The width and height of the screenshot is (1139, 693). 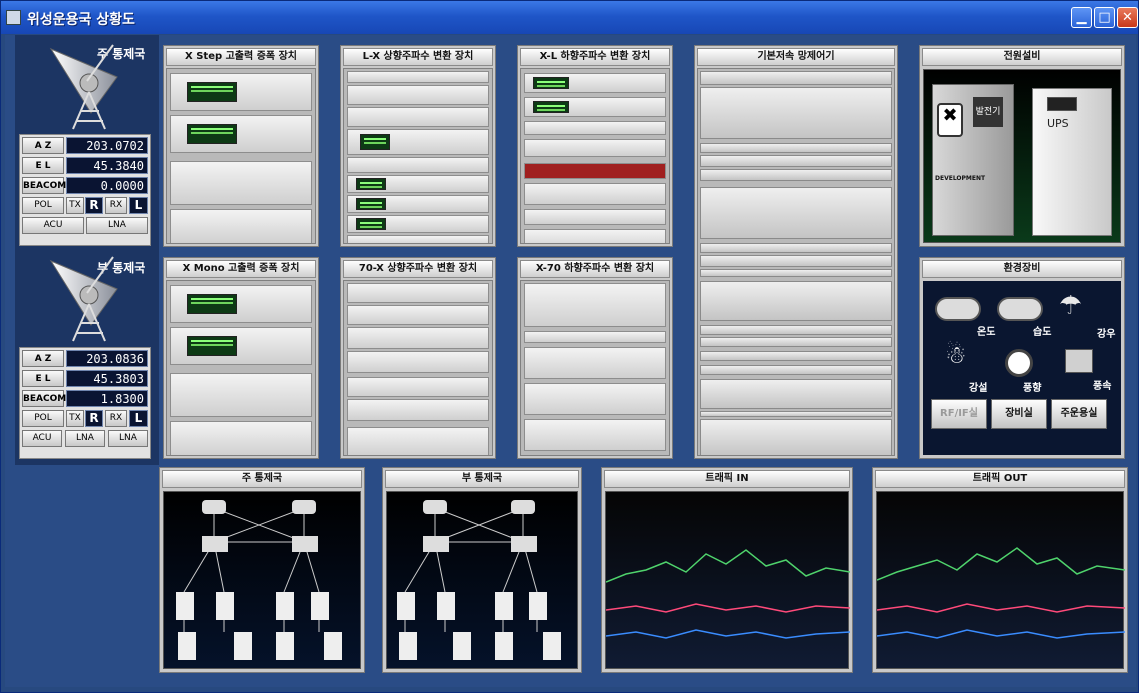 I want to click on app-icon, so click(x=13, y=17).